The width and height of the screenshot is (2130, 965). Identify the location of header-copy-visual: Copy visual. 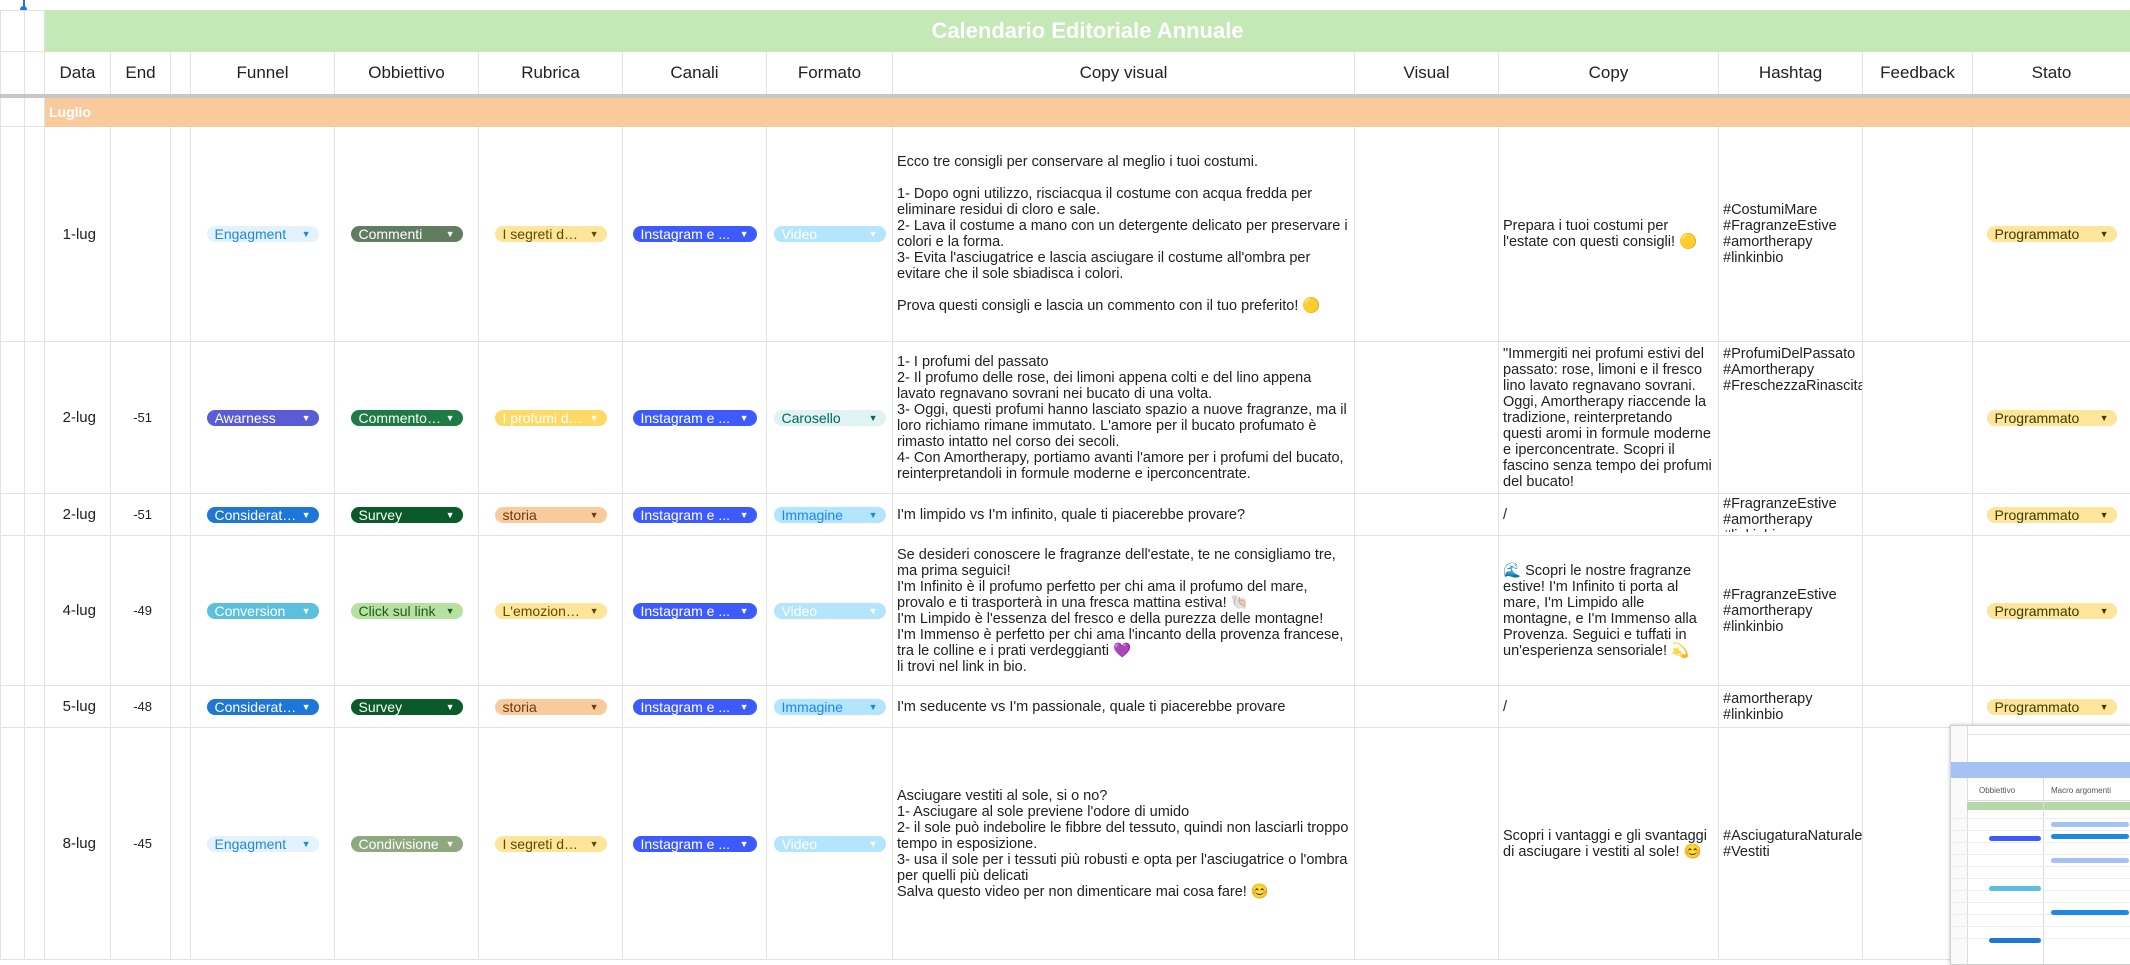
(1124, 74).